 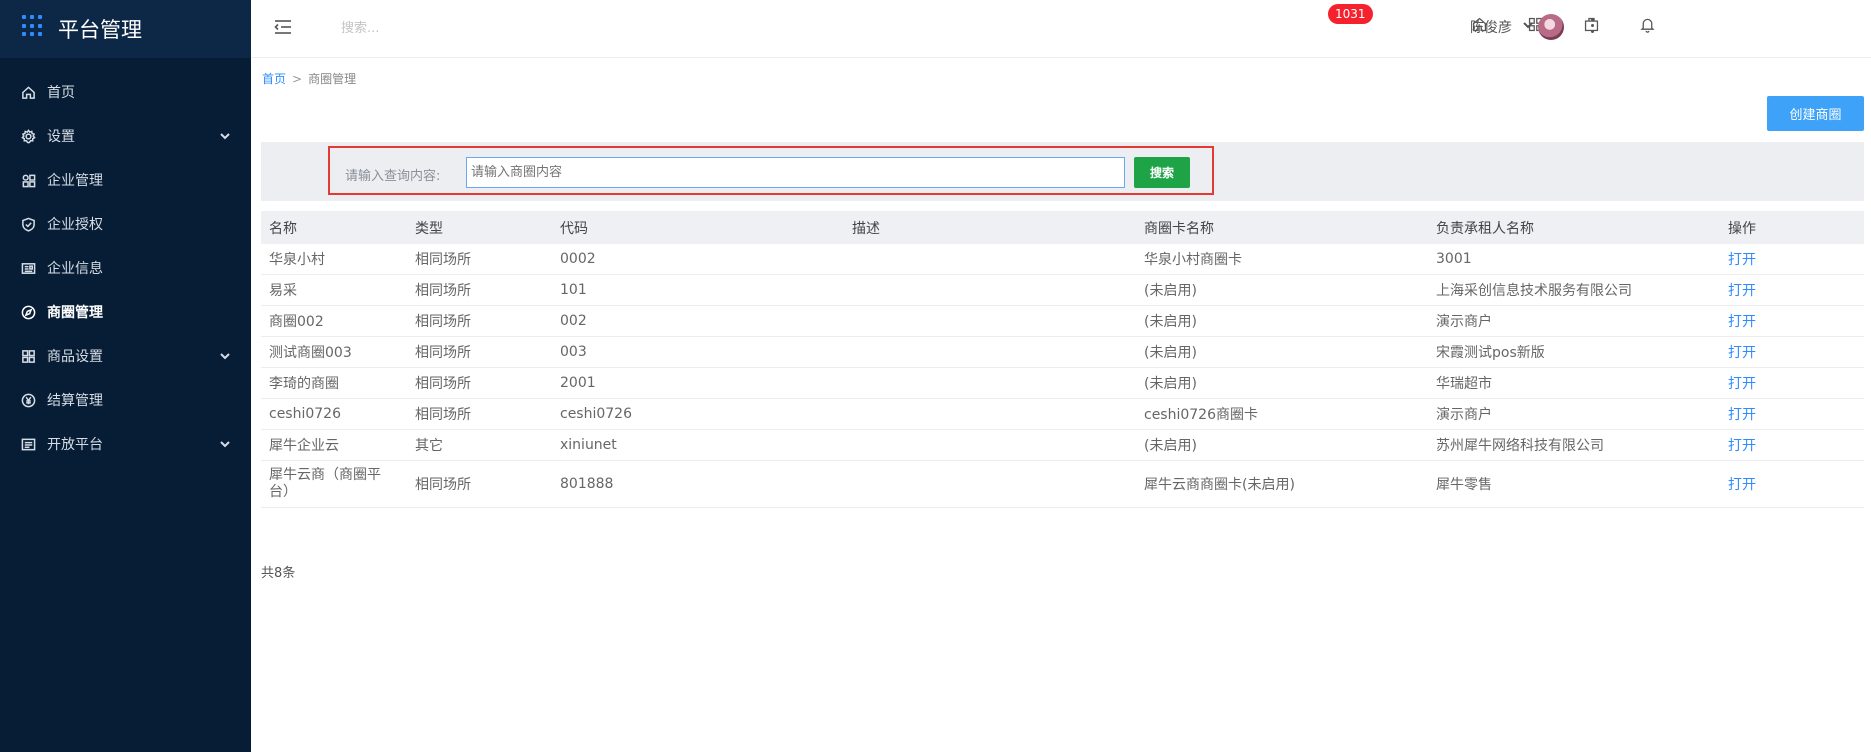 What do you see at coordinates (28, 356) in the screenshot?
I see `grid-icon` at bounding box center [28, 356].